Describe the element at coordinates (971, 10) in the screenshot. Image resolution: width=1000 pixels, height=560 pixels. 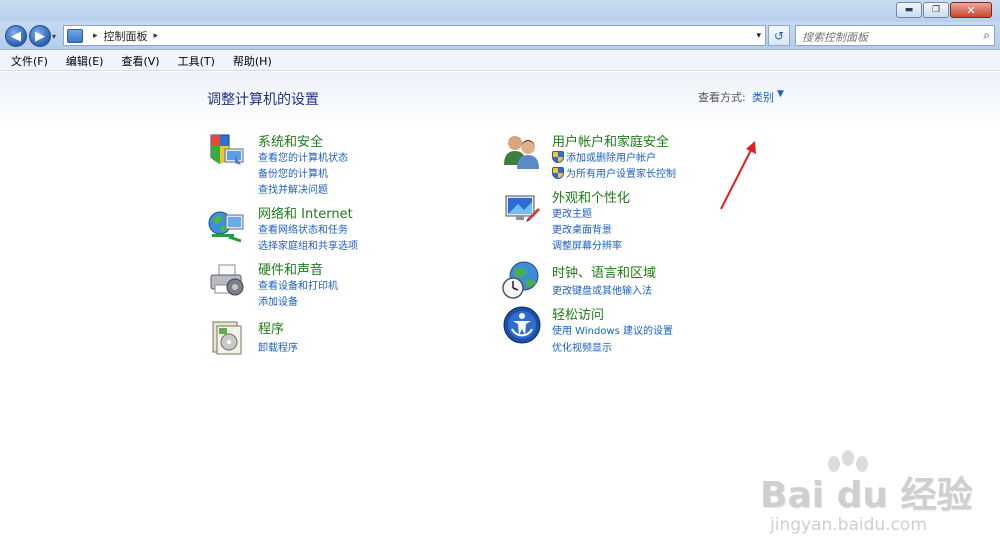
I see `close-button: ✕` at that location.